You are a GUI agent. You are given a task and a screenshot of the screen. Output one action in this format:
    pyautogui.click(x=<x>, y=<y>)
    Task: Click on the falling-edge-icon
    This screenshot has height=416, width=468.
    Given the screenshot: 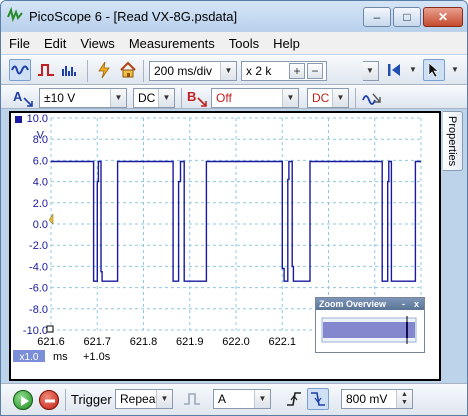 What is the action you would take?
    pyautogui.click(x=318, y=399)
    